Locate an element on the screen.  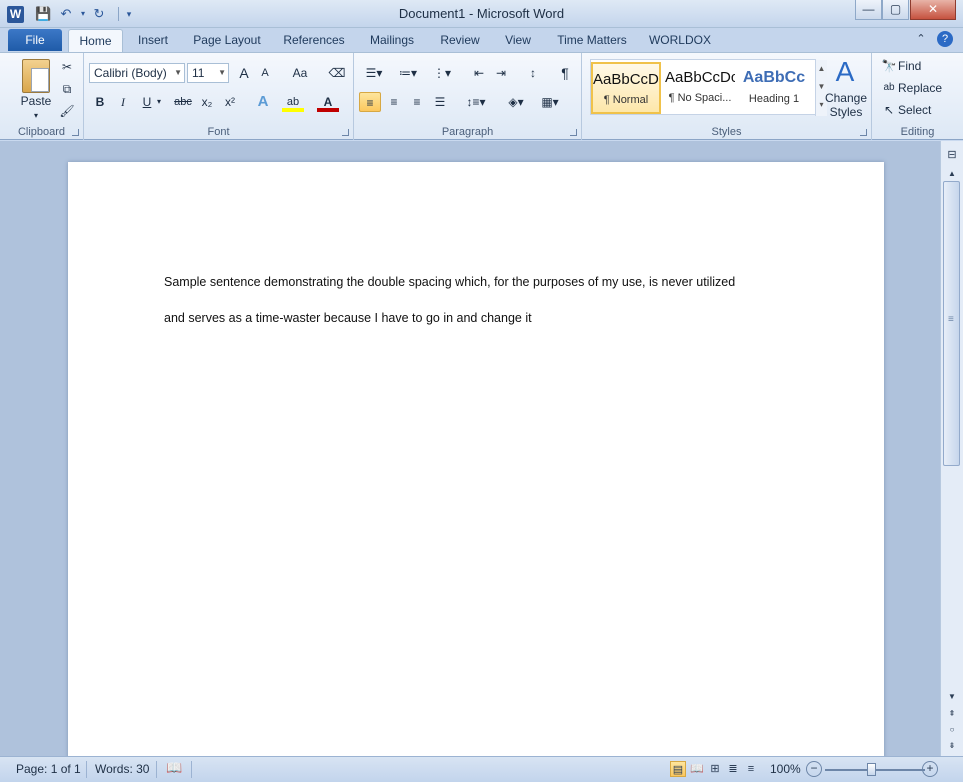
tab-page-layout: Page Layout is located at coordinates (227, 40).